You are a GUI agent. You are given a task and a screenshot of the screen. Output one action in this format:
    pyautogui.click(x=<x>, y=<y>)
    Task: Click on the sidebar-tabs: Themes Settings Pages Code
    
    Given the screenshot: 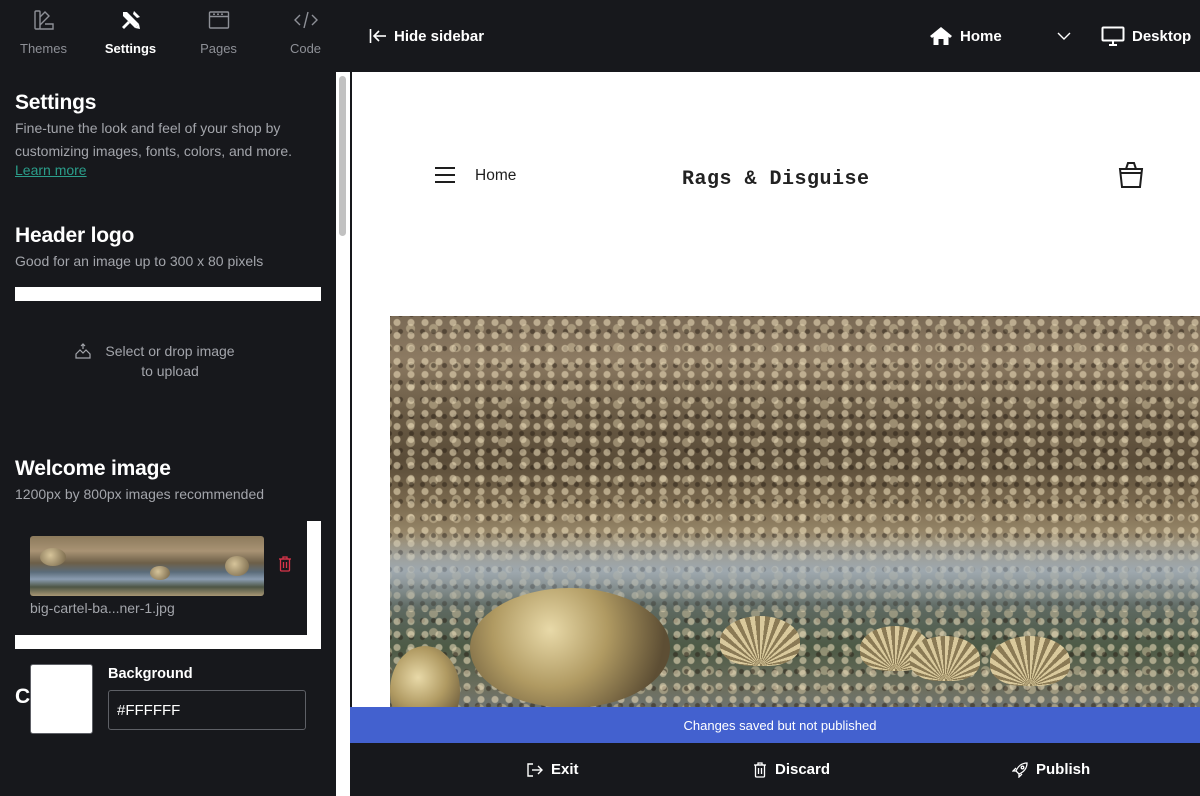 What is the action you would take?
    pyautogui.click(x=175, y=36)
    